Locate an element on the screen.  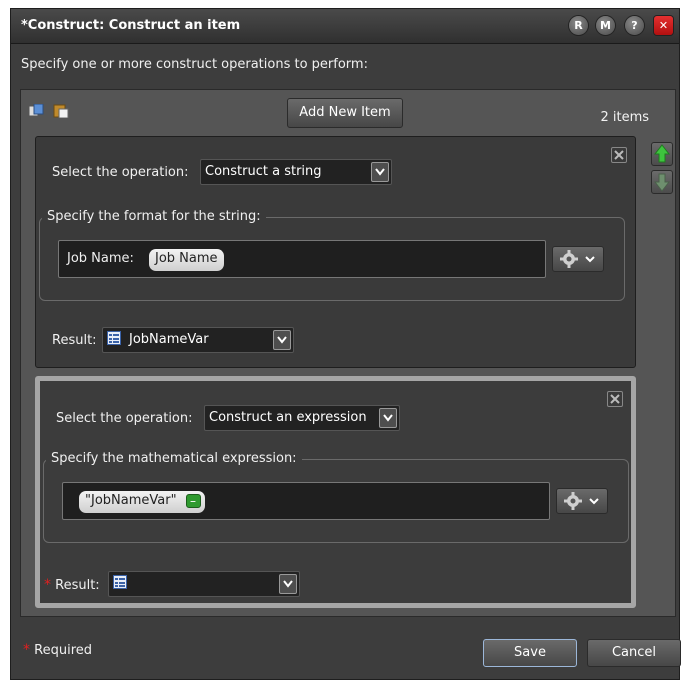
cancel-button: Cancel is located at coordinates (634, 653).